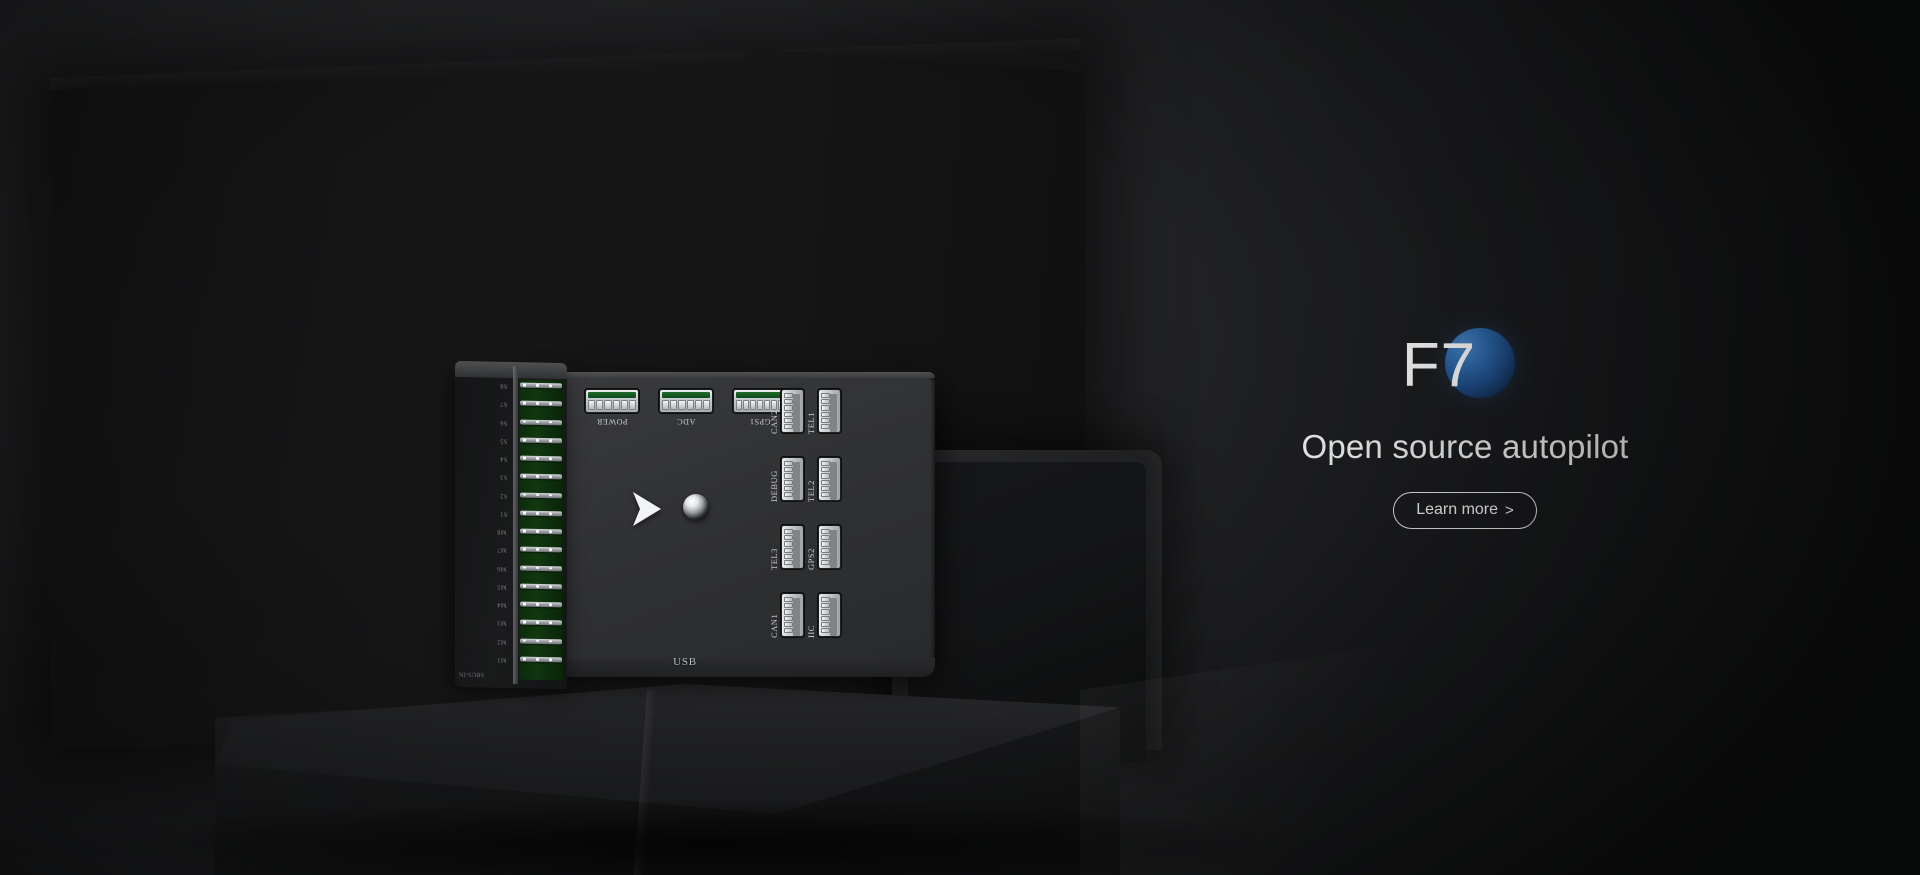  Describe the element at coordinates (503, 495) in the screenshot. I see `pin-label-s2: S2` at that location.